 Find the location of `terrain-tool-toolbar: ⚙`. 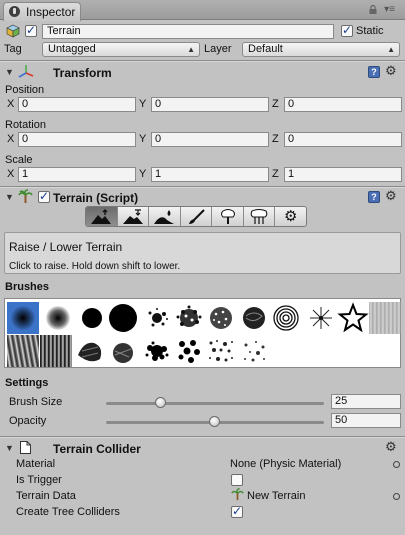

terrain-tool-toolbar: ⚙ is located at coordinates (196, 216).